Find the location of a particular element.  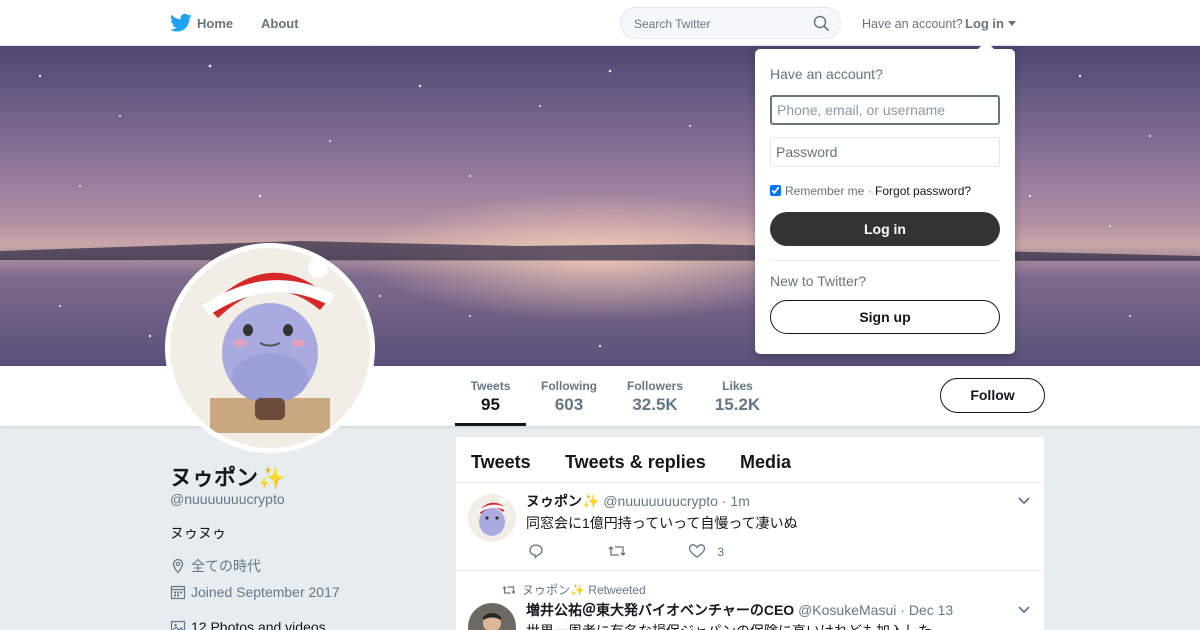

tweet-time: Dec 13 is located at coordinates (931, 610).